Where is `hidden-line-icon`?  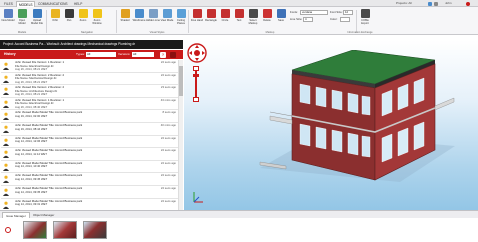
hidden-line-icon is located at coordinates (153, 13).